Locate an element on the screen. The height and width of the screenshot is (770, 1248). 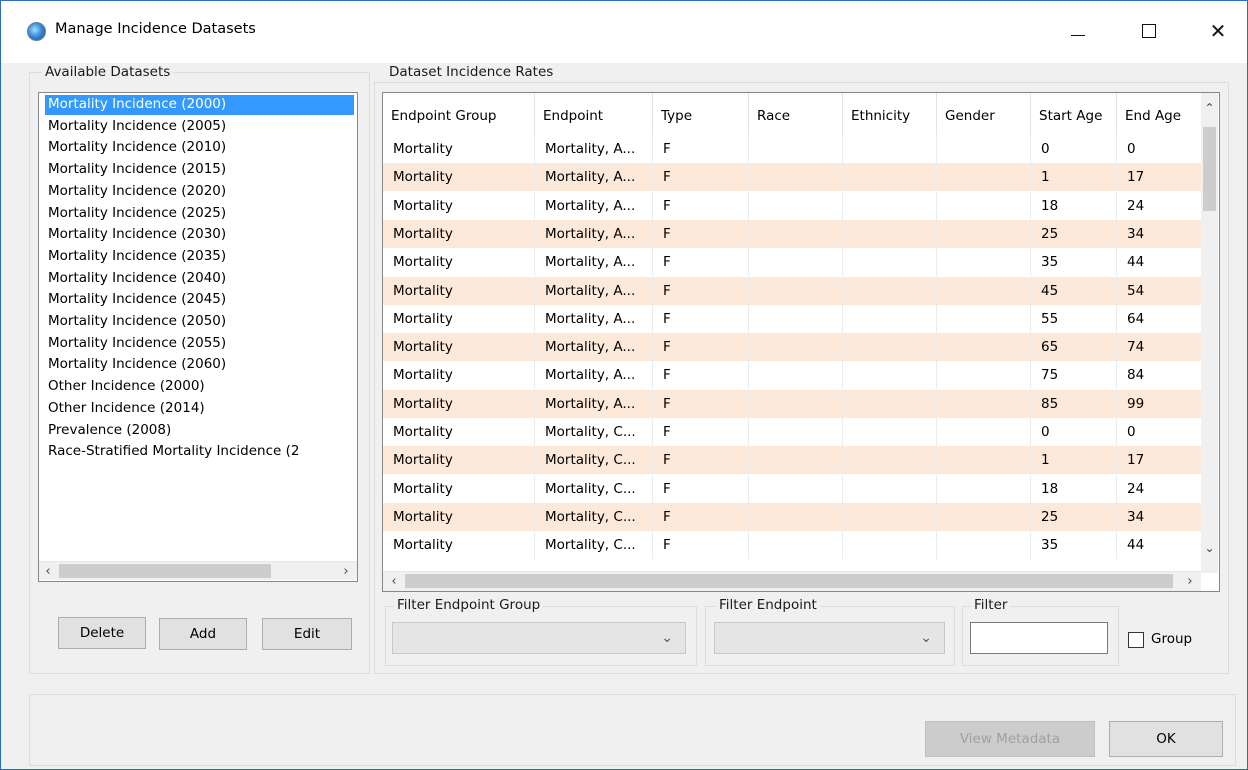
ok-button: OK is located at coordinates (1166, 739).